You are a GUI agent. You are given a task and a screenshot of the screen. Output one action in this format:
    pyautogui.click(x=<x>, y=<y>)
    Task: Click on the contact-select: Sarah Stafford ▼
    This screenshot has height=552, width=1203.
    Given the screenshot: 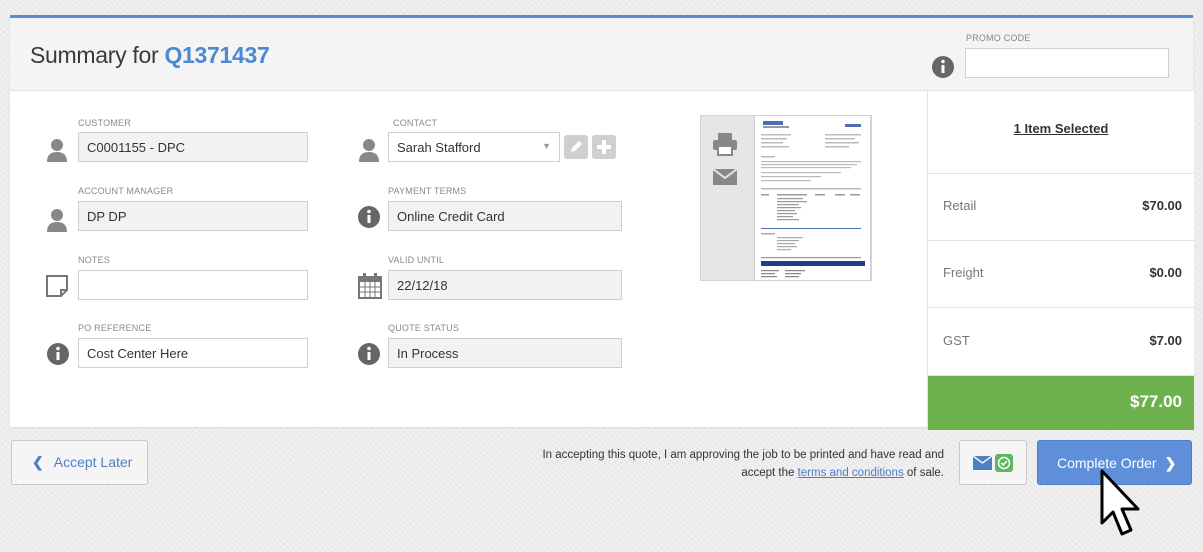 What is the action you would take?
    pyautogui.click(x=474, y=147)
    